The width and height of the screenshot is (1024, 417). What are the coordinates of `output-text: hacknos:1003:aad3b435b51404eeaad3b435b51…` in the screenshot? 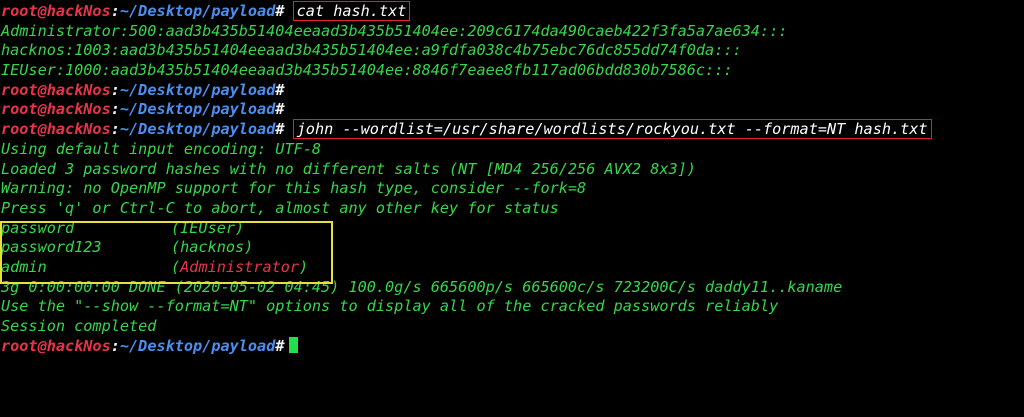 It's located at (371, 50).